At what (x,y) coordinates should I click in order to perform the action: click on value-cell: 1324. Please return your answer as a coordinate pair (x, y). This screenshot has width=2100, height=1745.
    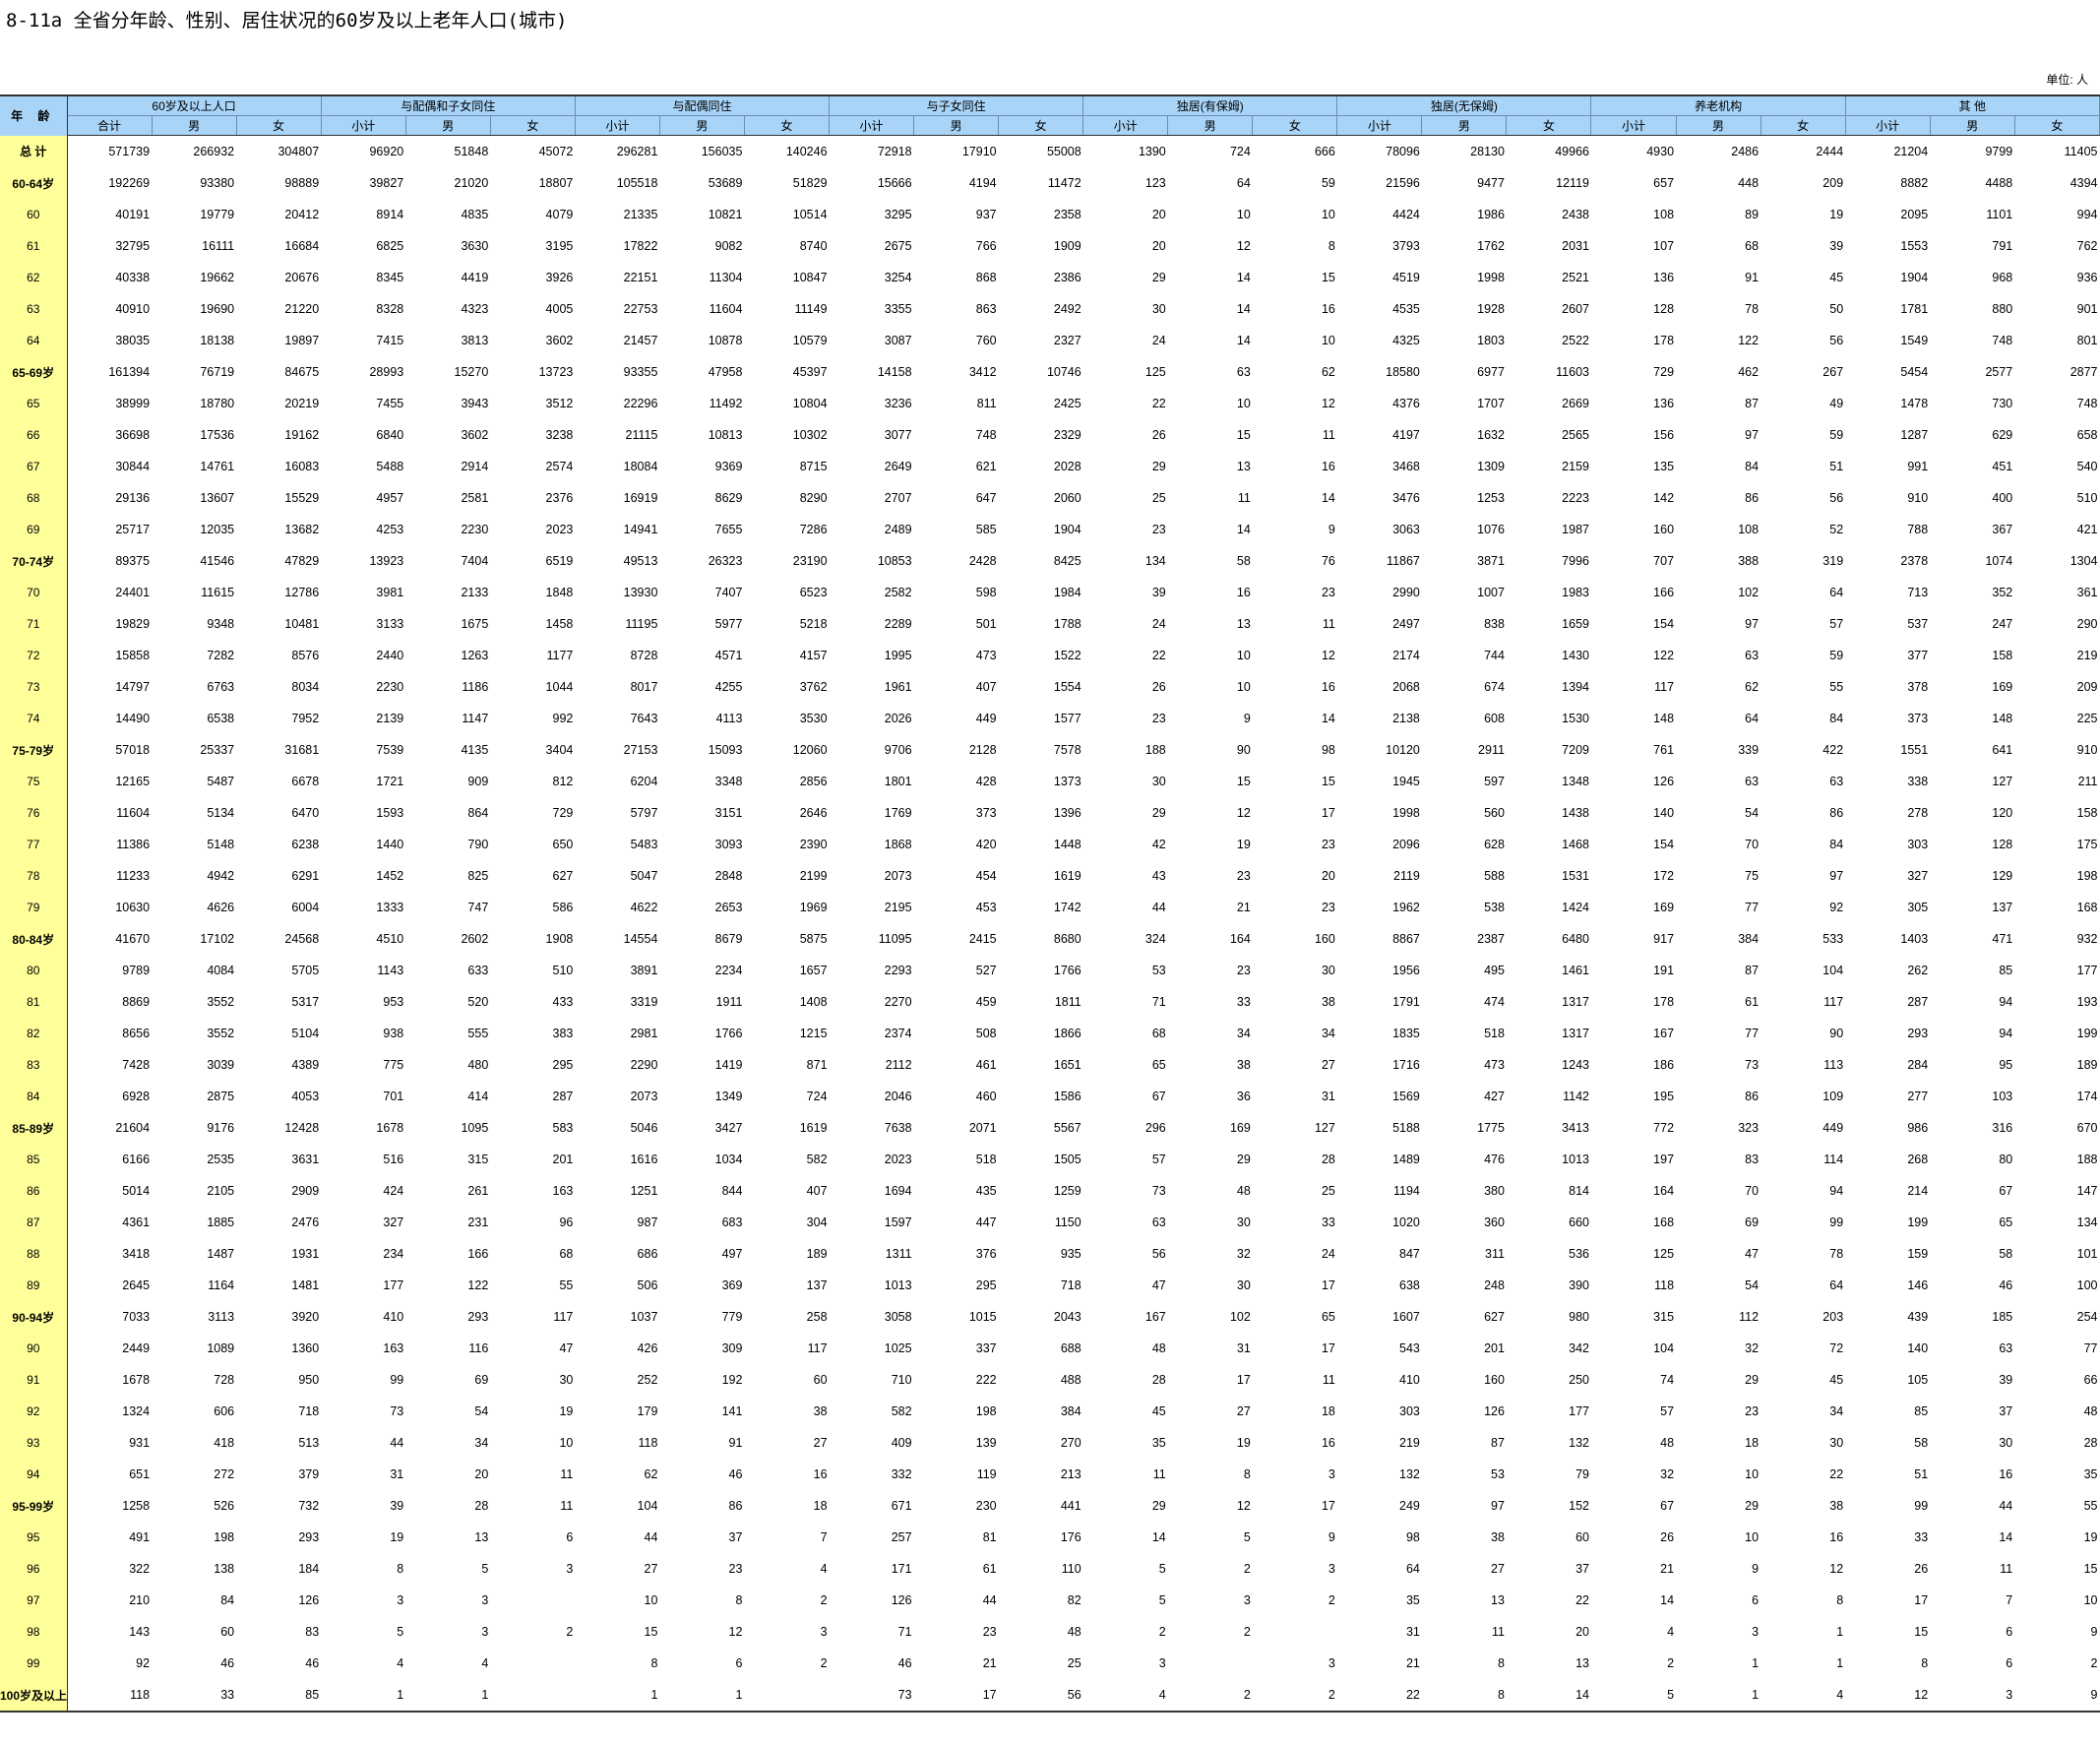
    Looking at the image, I should click on (136, 1411).